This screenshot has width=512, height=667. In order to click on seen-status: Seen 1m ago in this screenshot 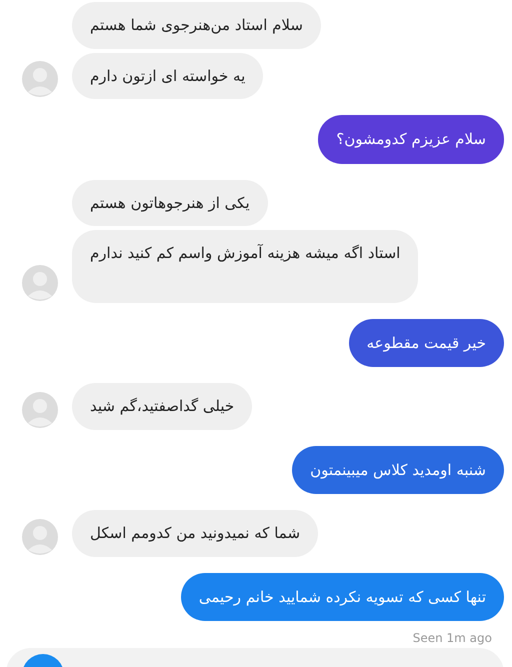, I will do `click(452, 638)`.